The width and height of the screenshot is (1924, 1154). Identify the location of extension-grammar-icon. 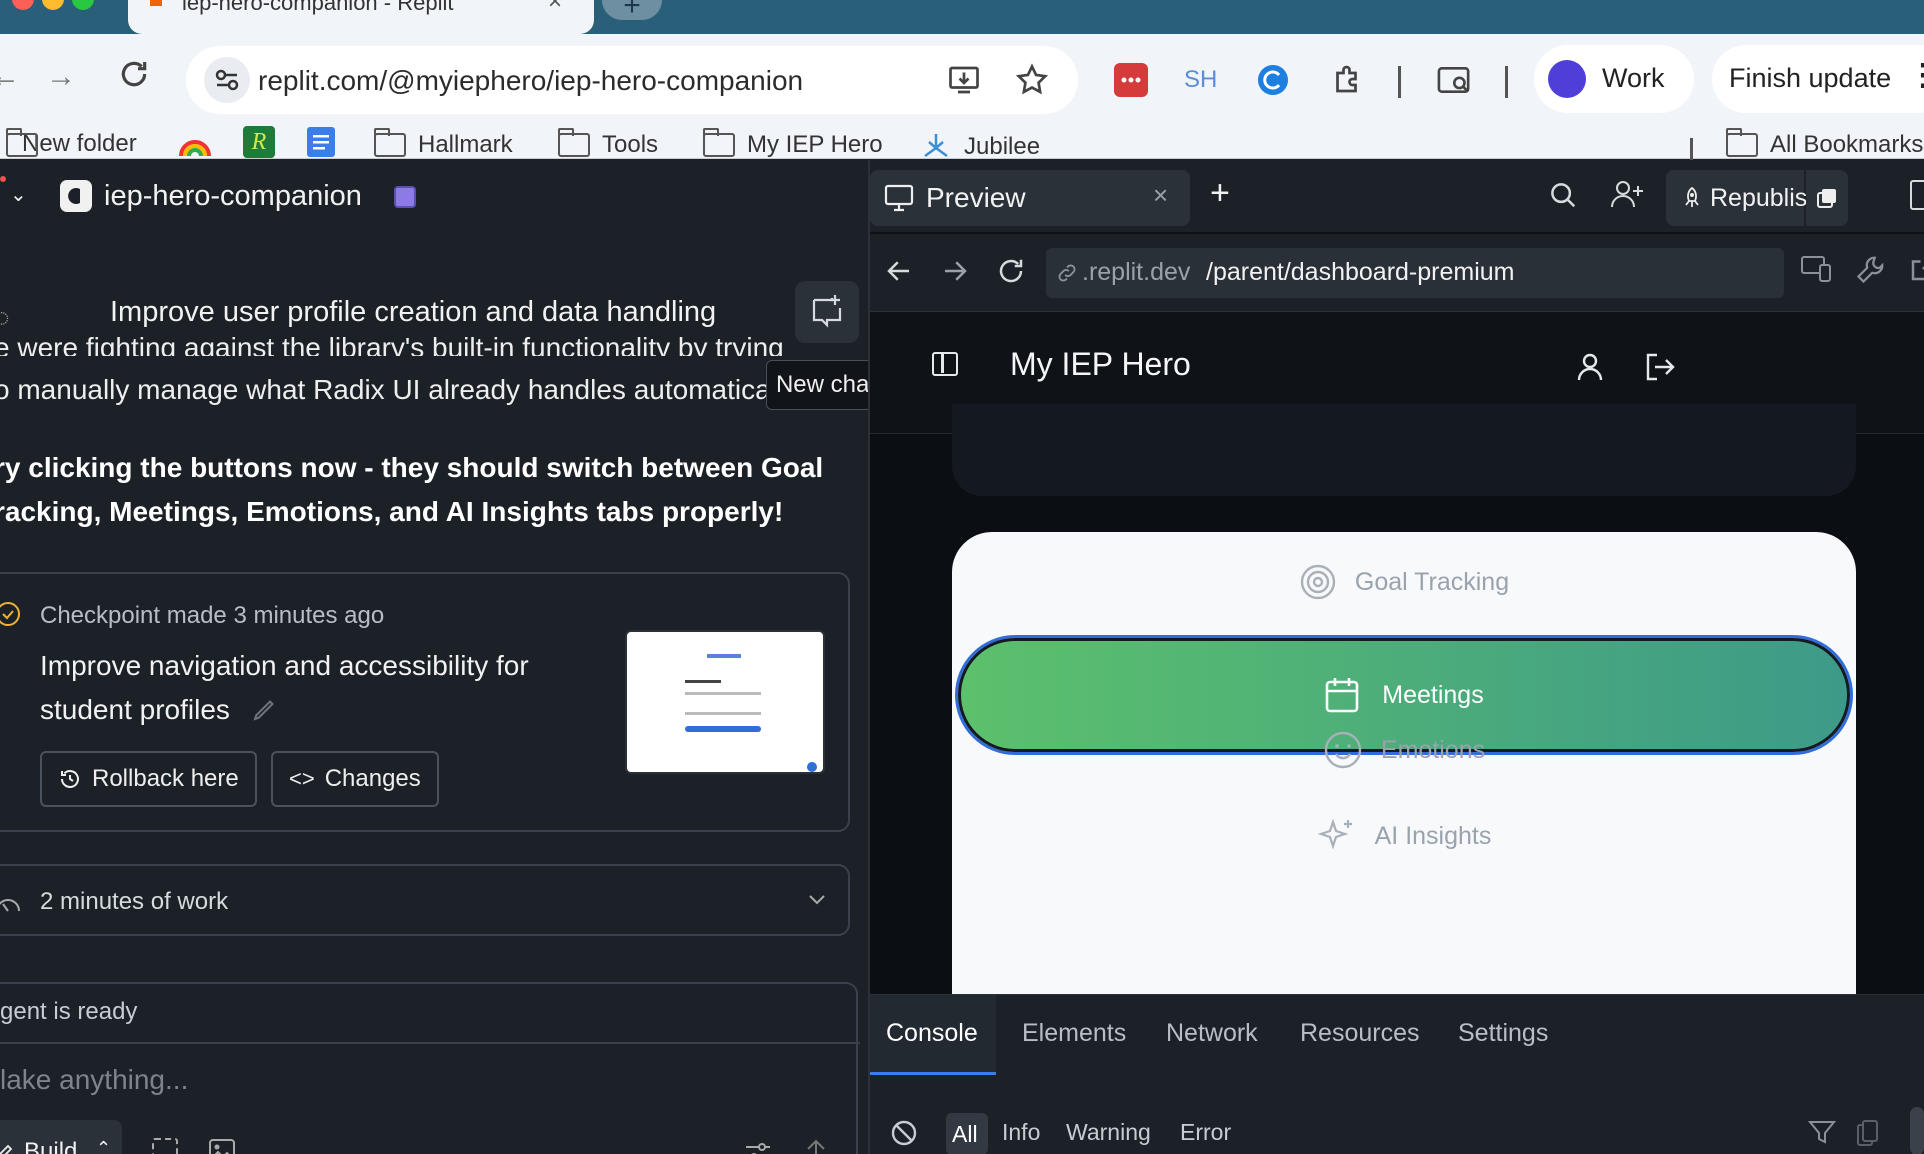
(1273, 80).